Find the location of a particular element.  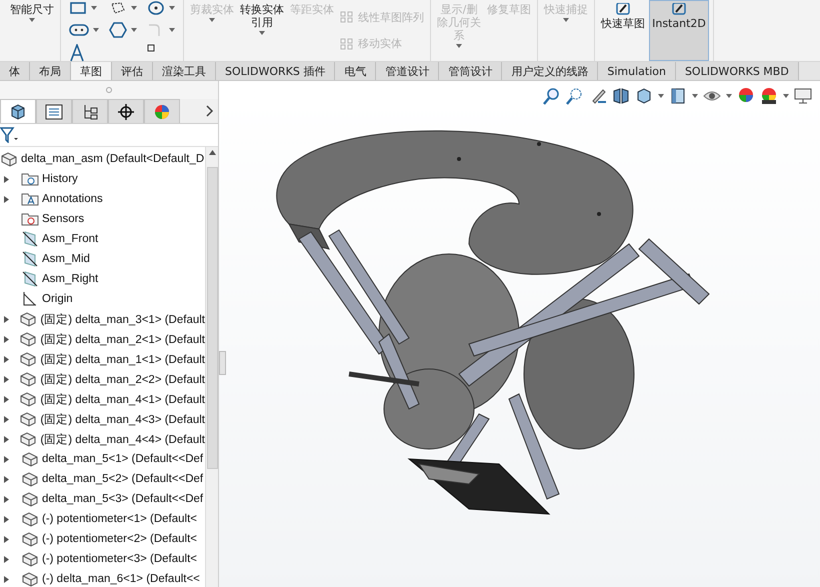

ribbon-tab: 电气 is located at coordinates (355, 71).